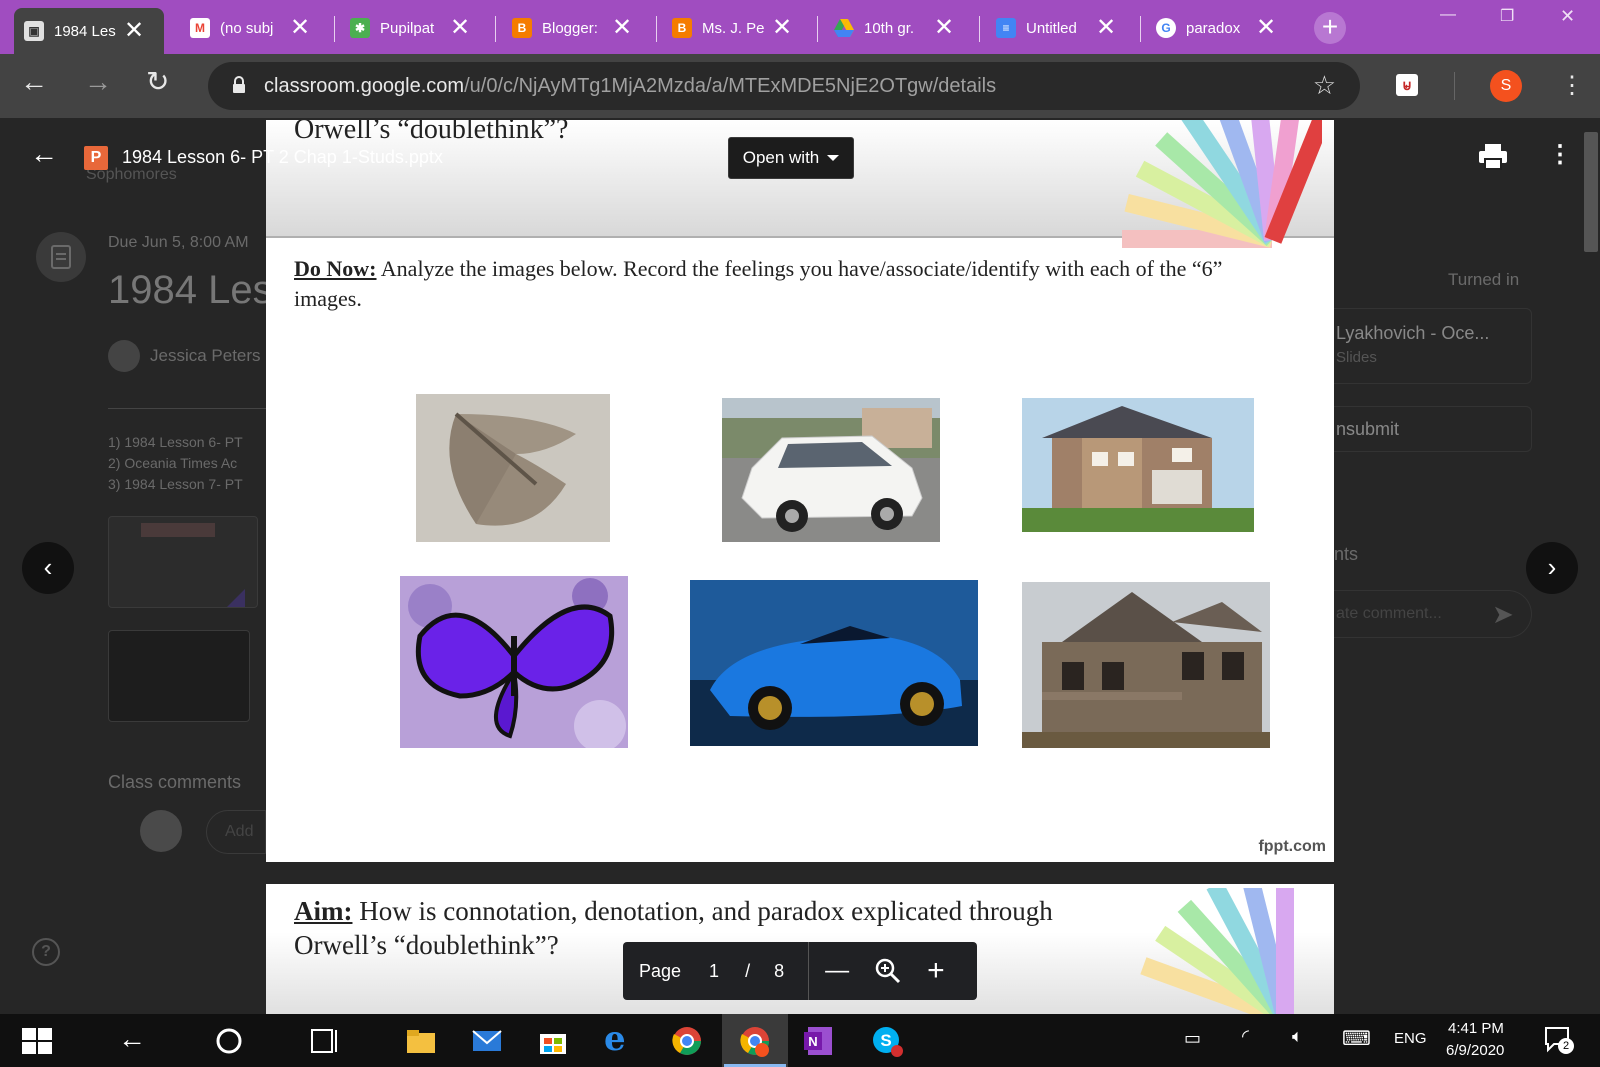 The width and height of the screenshot is (1600, 1067). I want to click on tab-classroom: ▣ 1984 Les ✕, so click(89, 31).